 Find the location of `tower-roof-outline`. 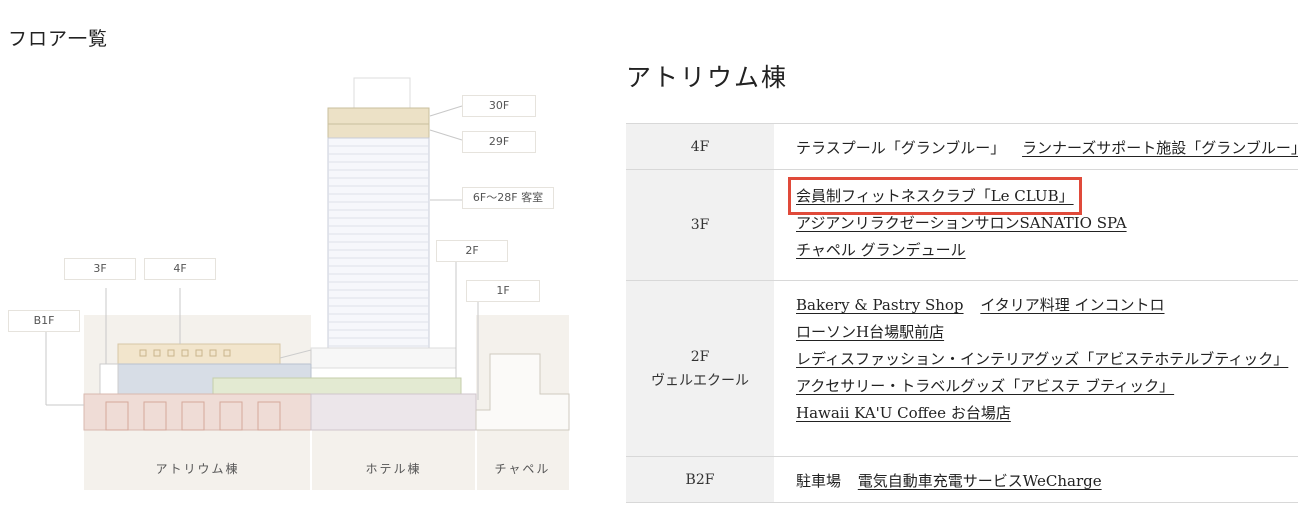

tower-roof-outline is located at coordinates (382, 93).